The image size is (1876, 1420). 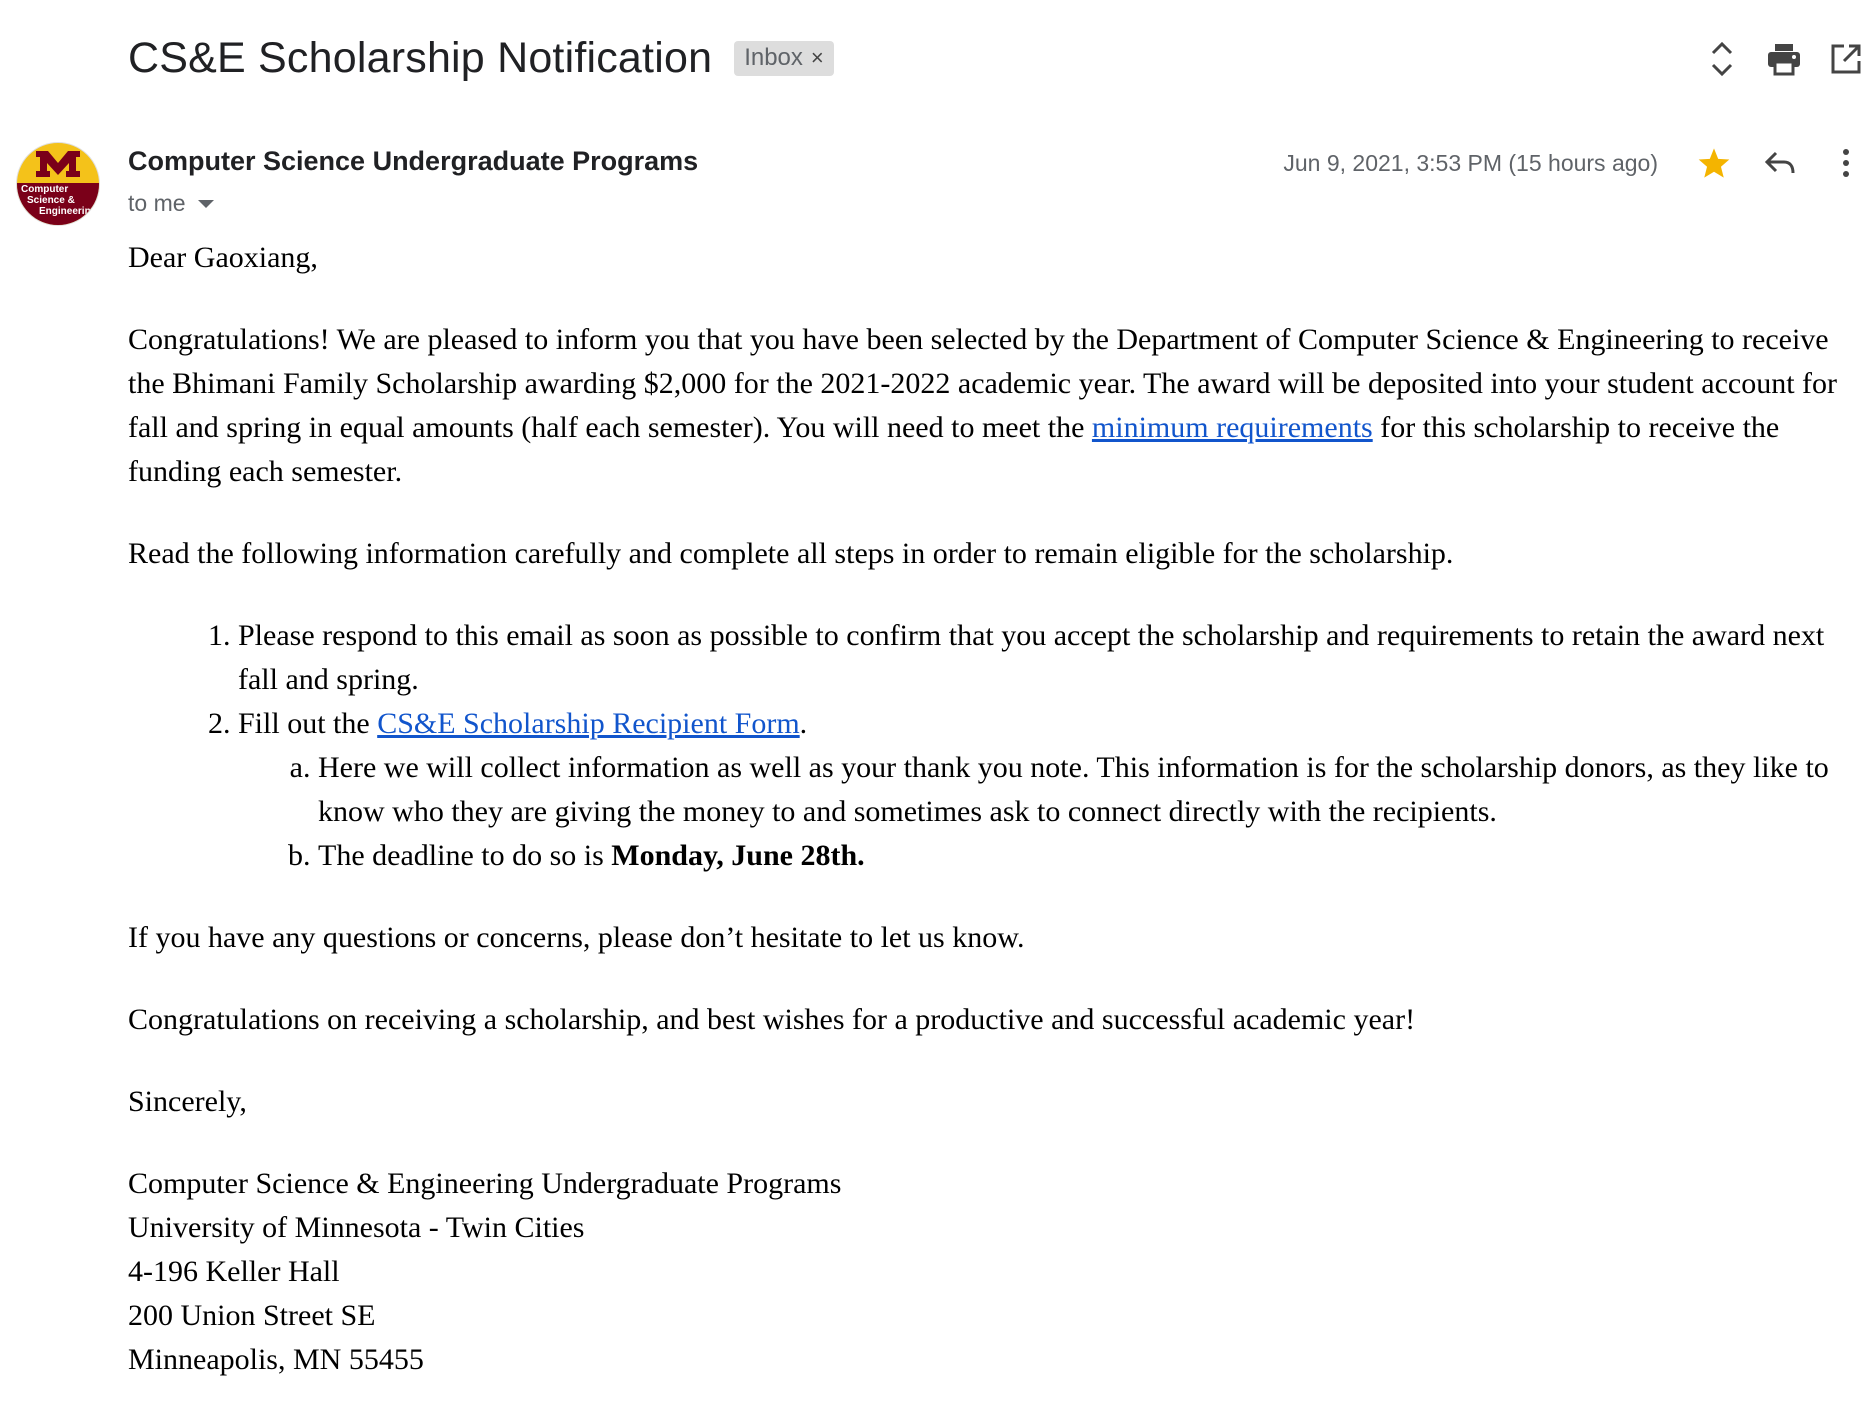 I want to click on reply-icon, so click(x=1780, y=163).